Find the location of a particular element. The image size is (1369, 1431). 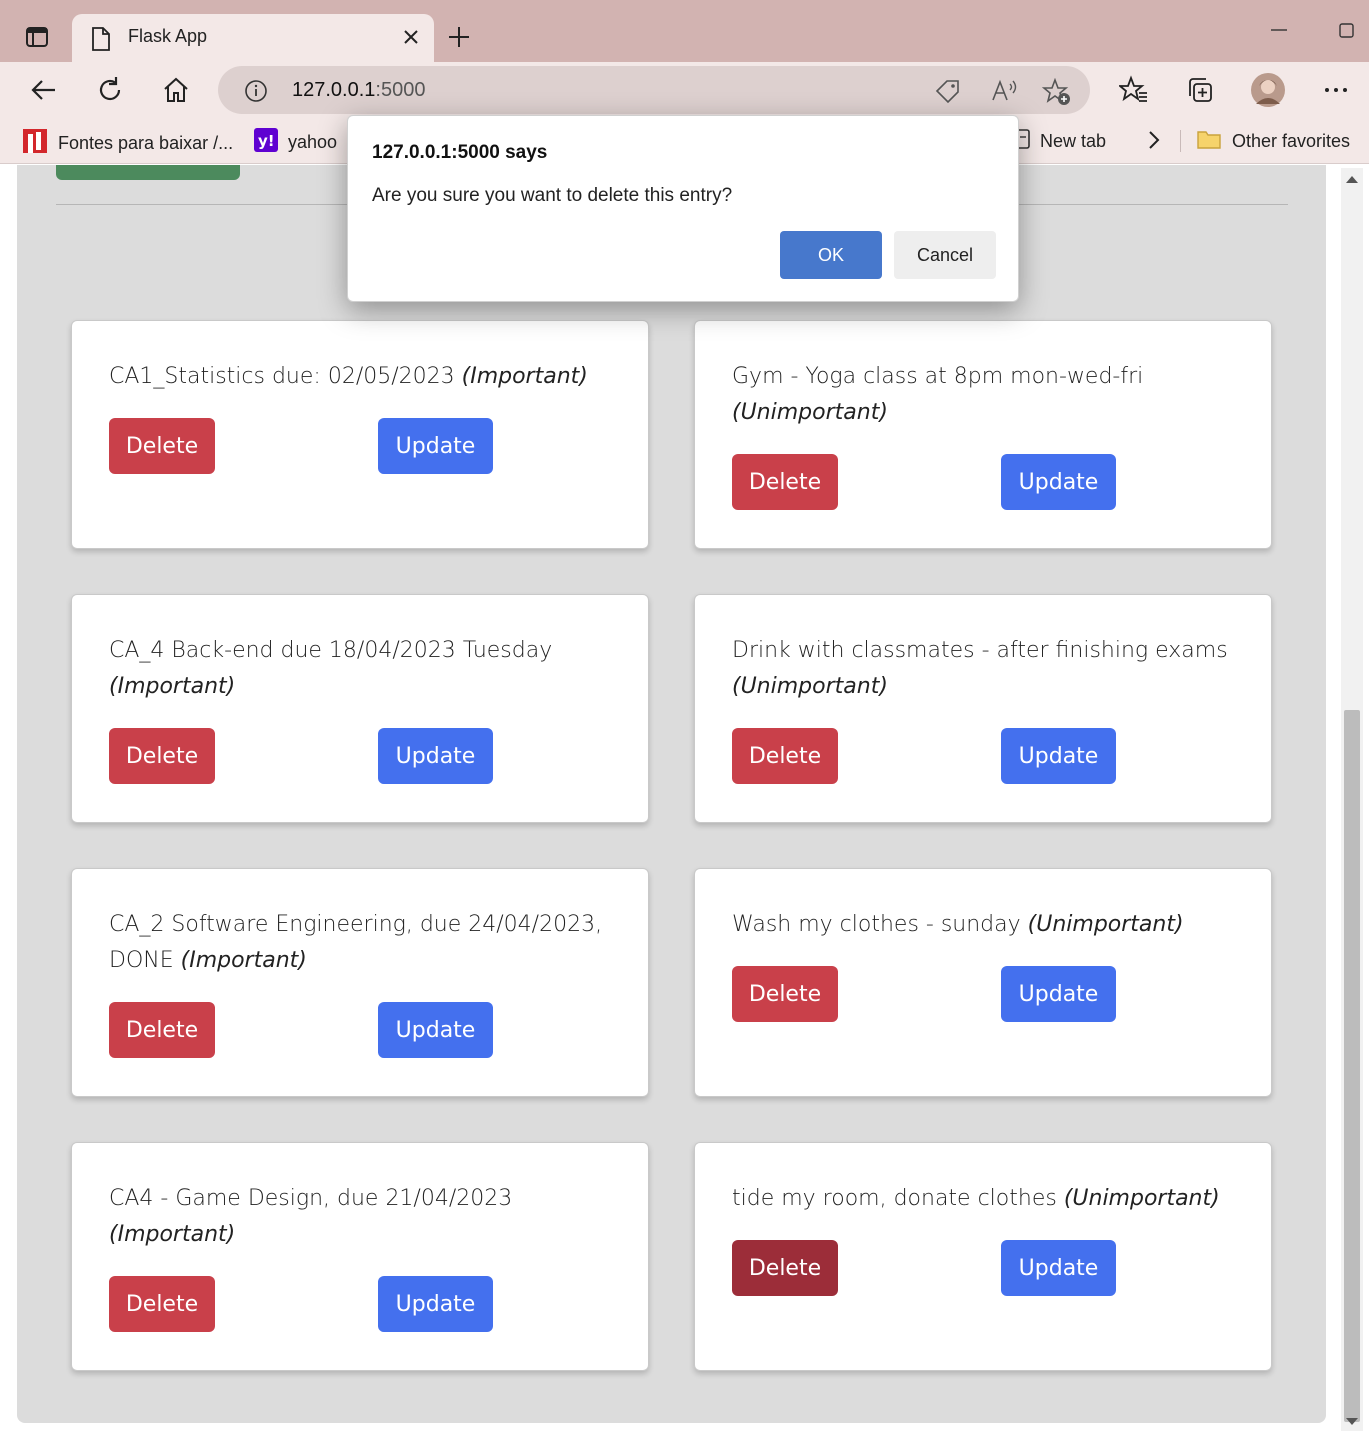

scroll-up-arrow is located at coordinates (1352, 179).